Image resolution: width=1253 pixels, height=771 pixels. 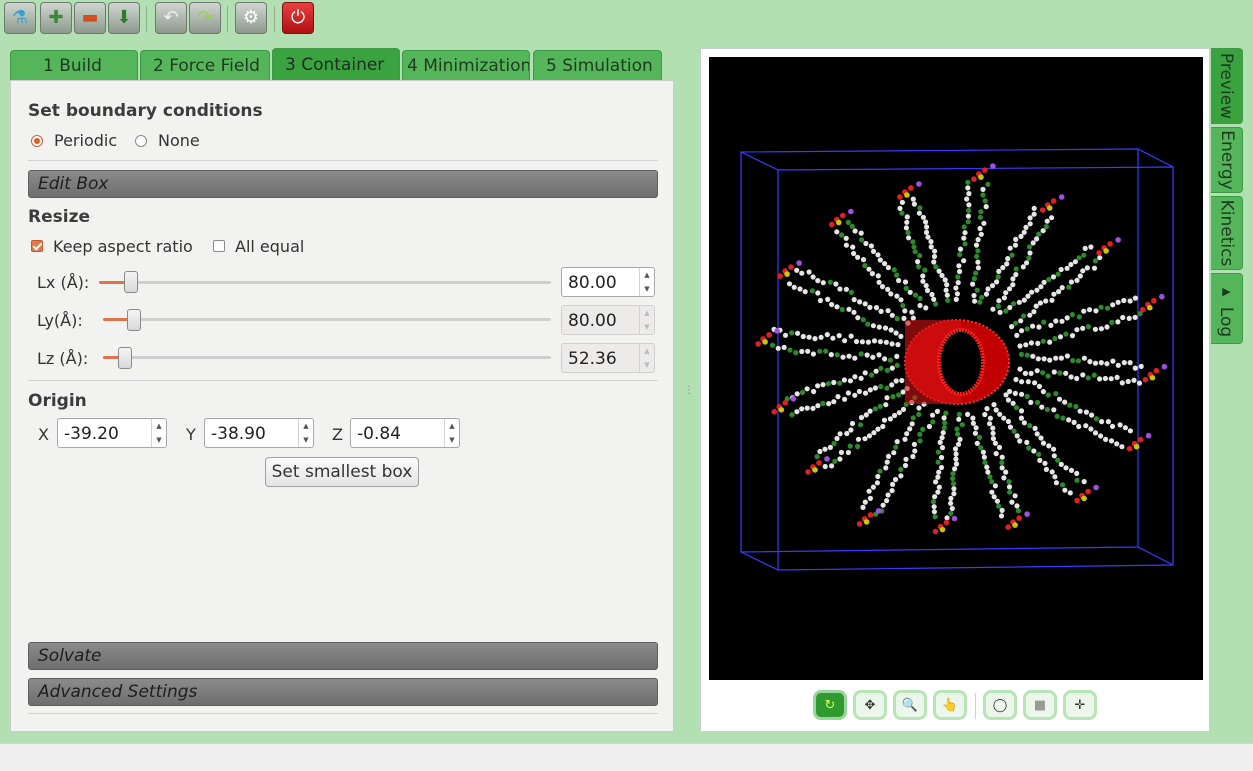 What do you see at coordinates (90, 18) in the screenshot?
I see `open-folder-icon: ▬` at bounding box center [90, 18].